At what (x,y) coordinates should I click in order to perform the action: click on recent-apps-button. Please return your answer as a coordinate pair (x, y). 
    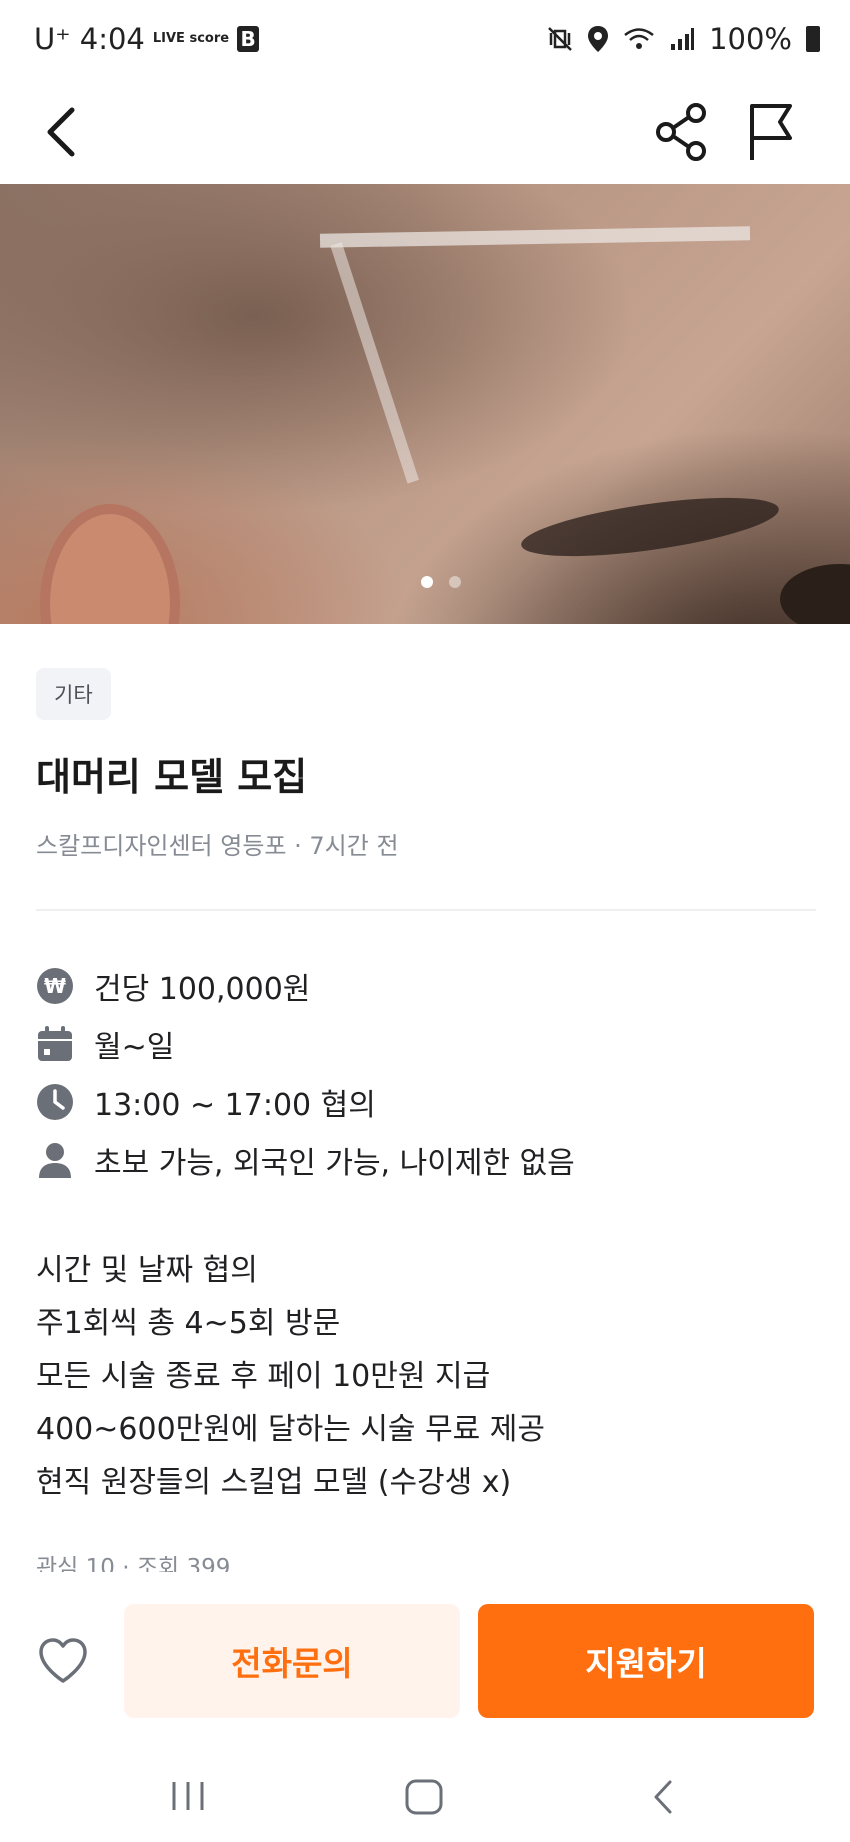
    Looking at the image, I should click on (188, 1796).